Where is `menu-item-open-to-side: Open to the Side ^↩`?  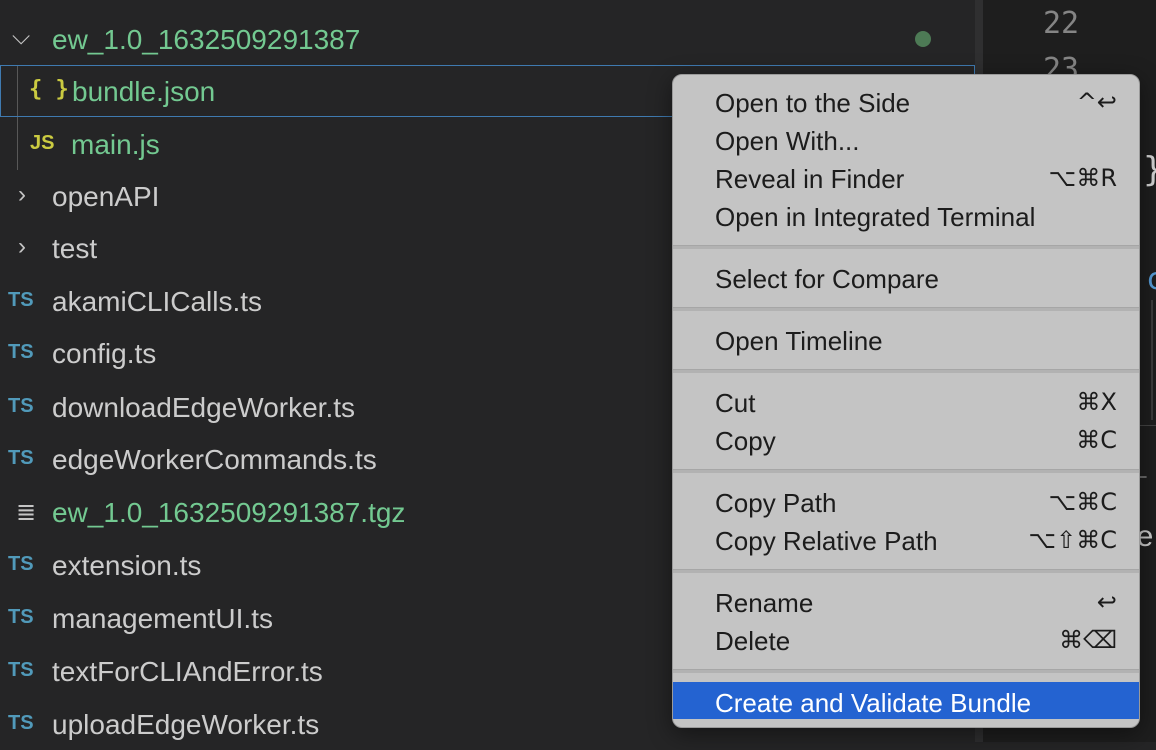
menu-item-open-to-side: Open to the Side ^↩ is located at coordinates (906, 101).